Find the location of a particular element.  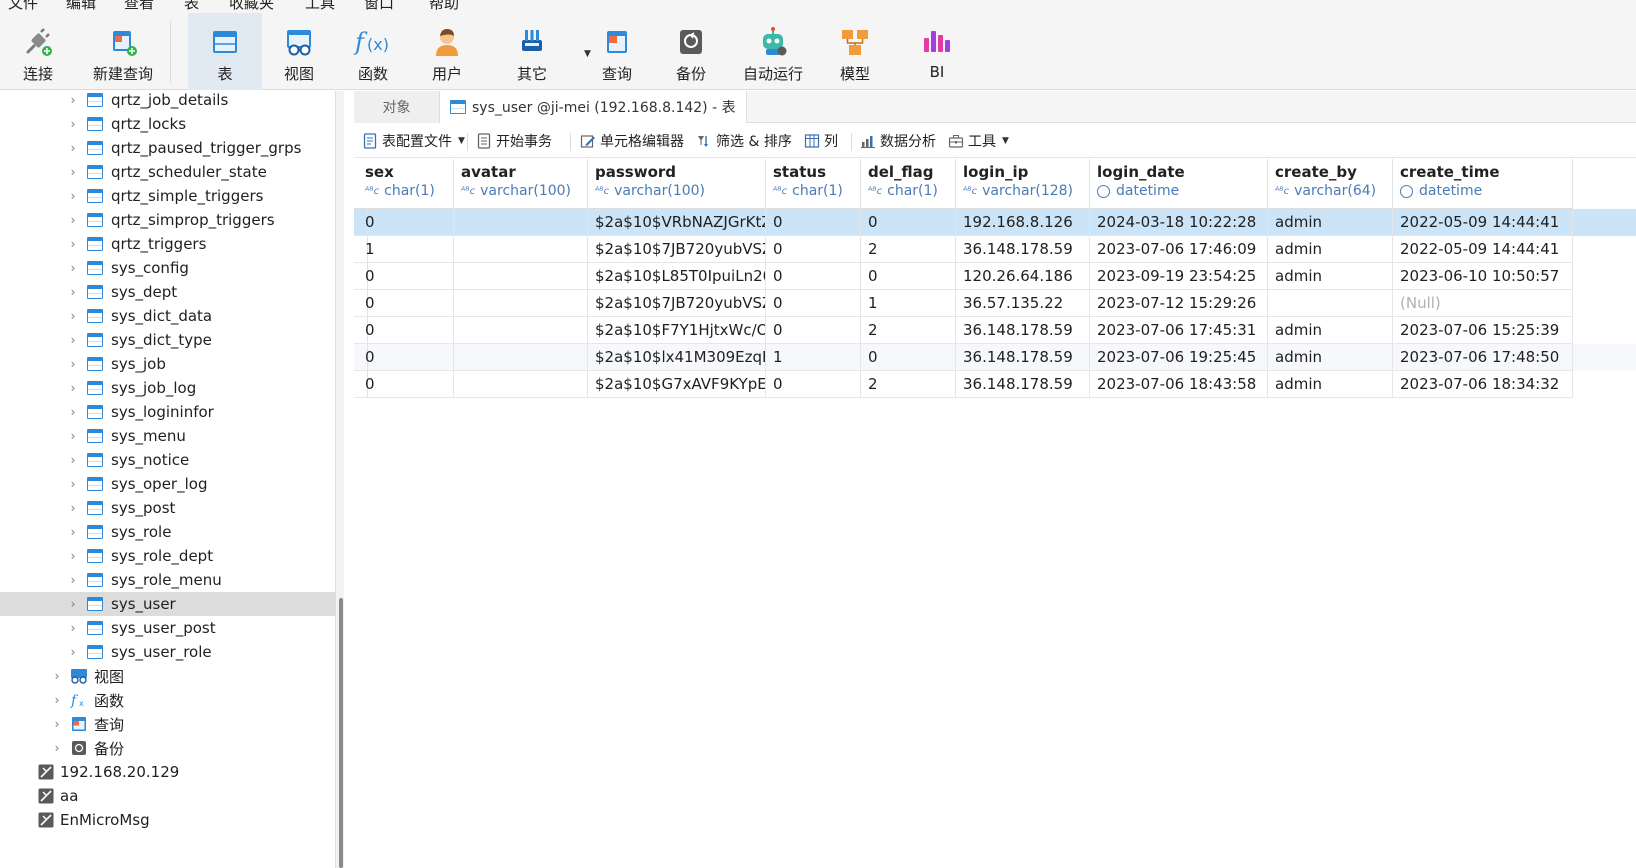

sidebar-group-item: › 查询 is located at coordinates (168, 724).